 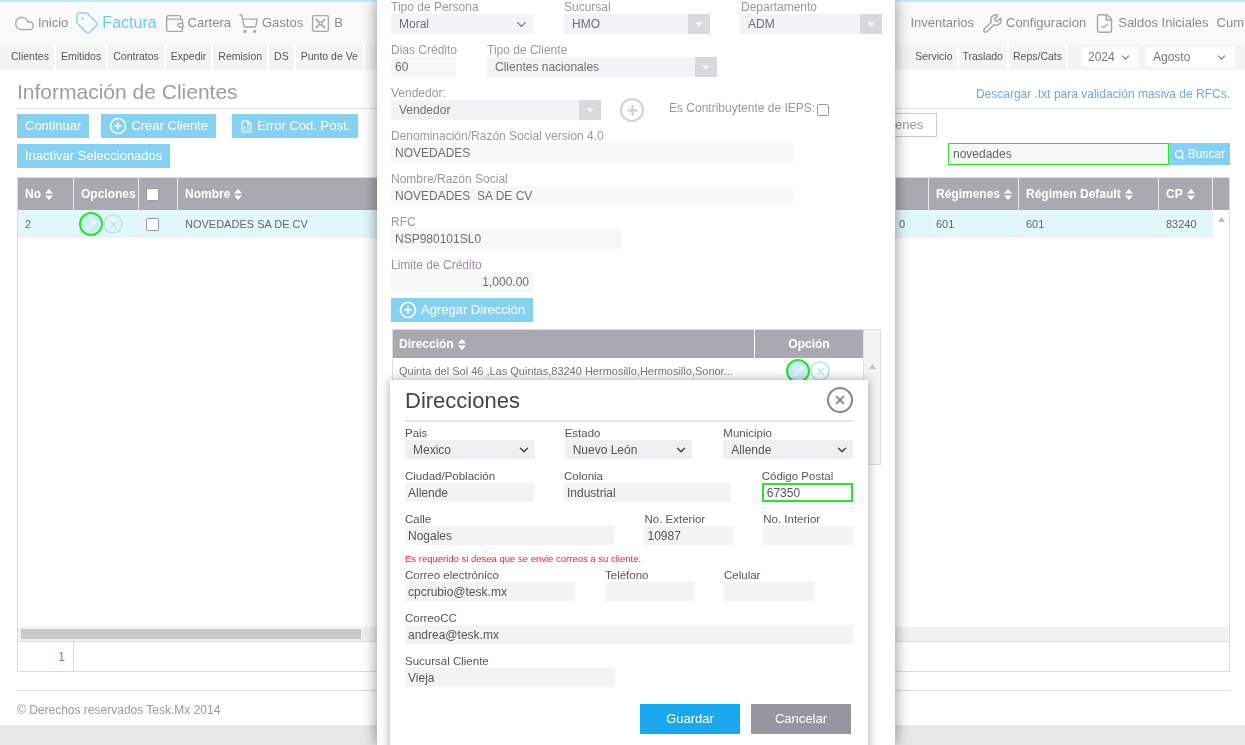 What do you see at coordinates (743, 575) in the screenshot?
I see `field-label: Celular` at bounding box center [743, 575].